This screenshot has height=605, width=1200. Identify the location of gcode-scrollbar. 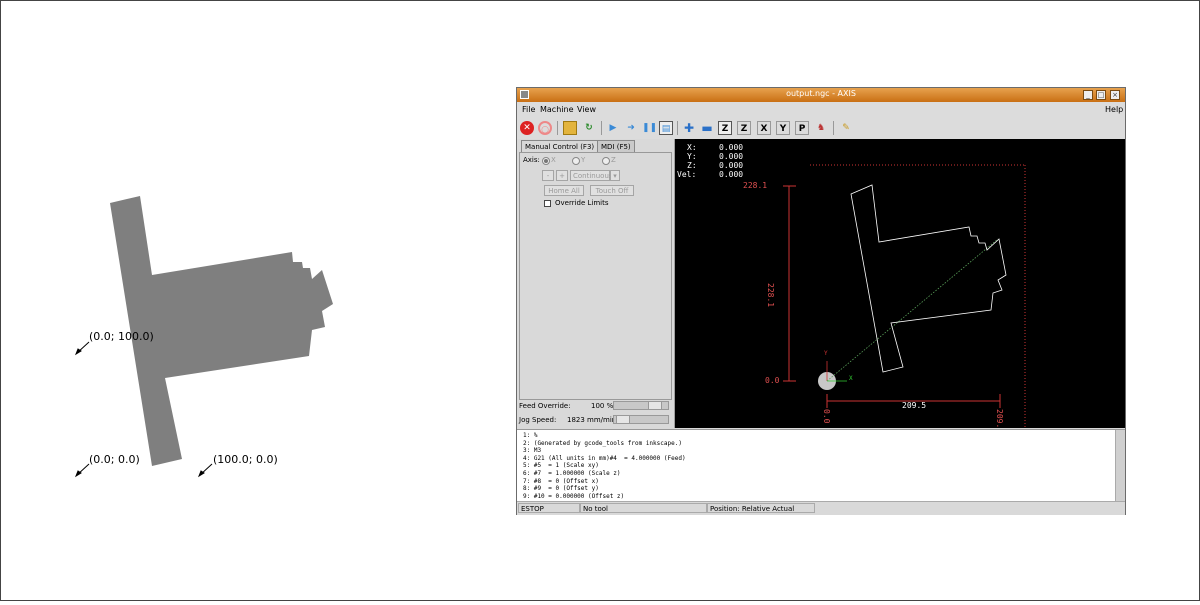
(1120, 466).